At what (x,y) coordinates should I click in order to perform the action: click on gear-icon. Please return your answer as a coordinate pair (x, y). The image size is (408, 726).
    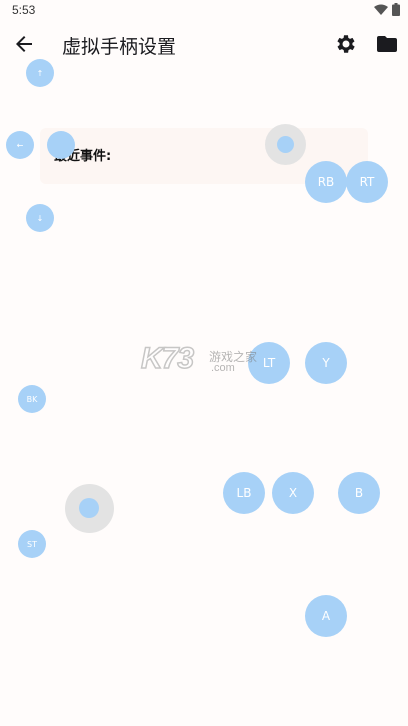
    Looking at the image, I should click on (346, 44).